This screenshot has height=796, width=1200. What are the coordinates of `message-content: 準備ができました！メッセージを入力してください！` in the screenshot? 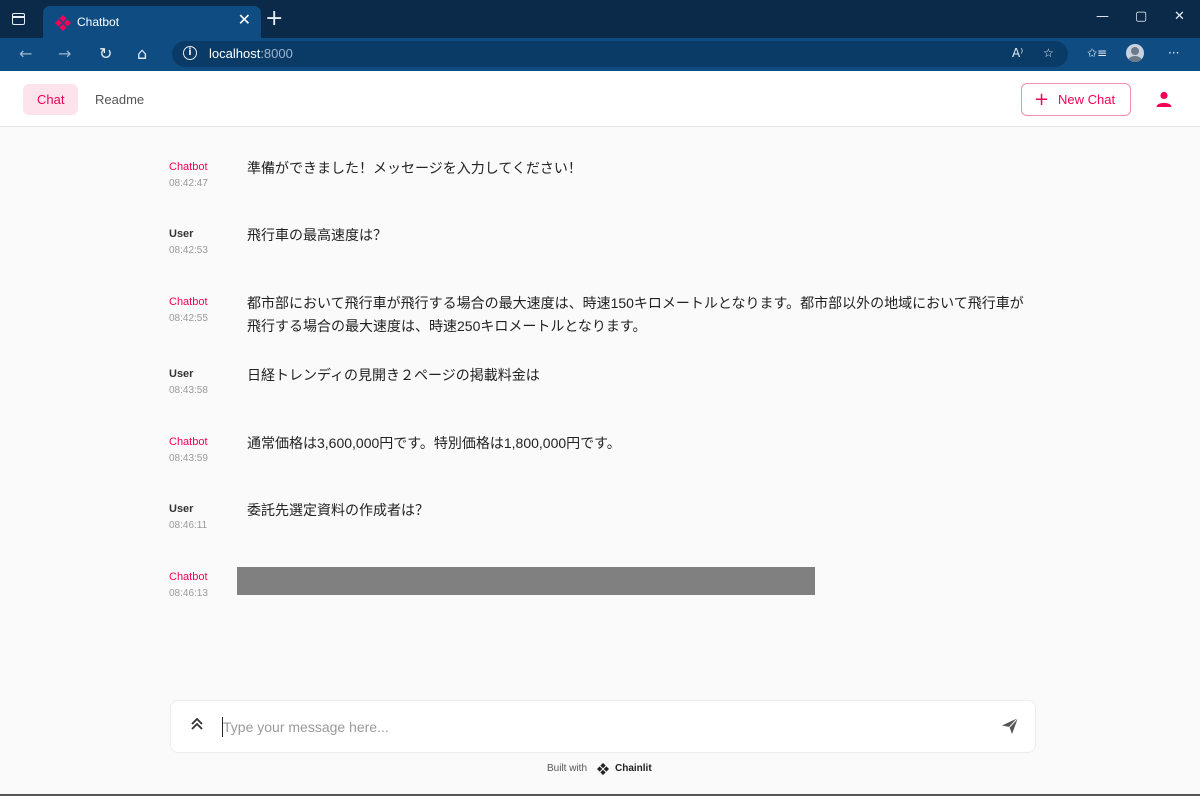 It's located at (414, 168).